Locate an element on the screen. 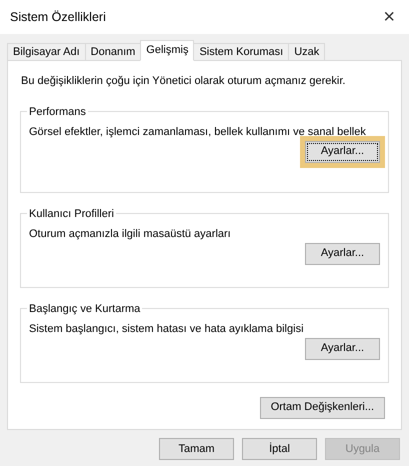  tab: Bilgisayar Adı is located at coordinates (46, 52).